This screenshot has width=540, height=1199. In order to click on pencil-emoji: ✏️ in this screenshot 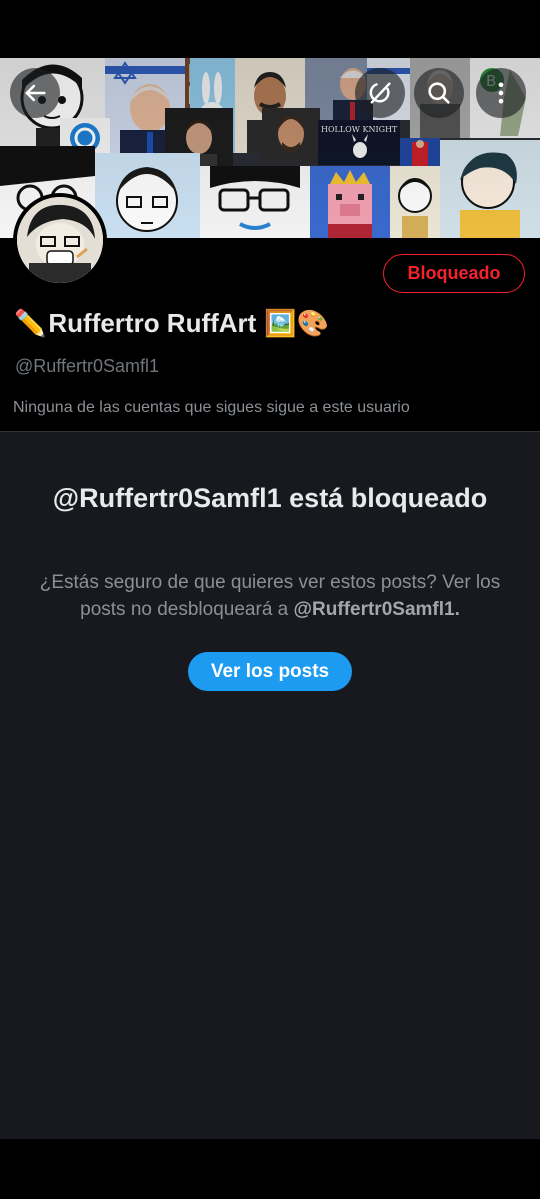, I will do `click(30, 323)`.